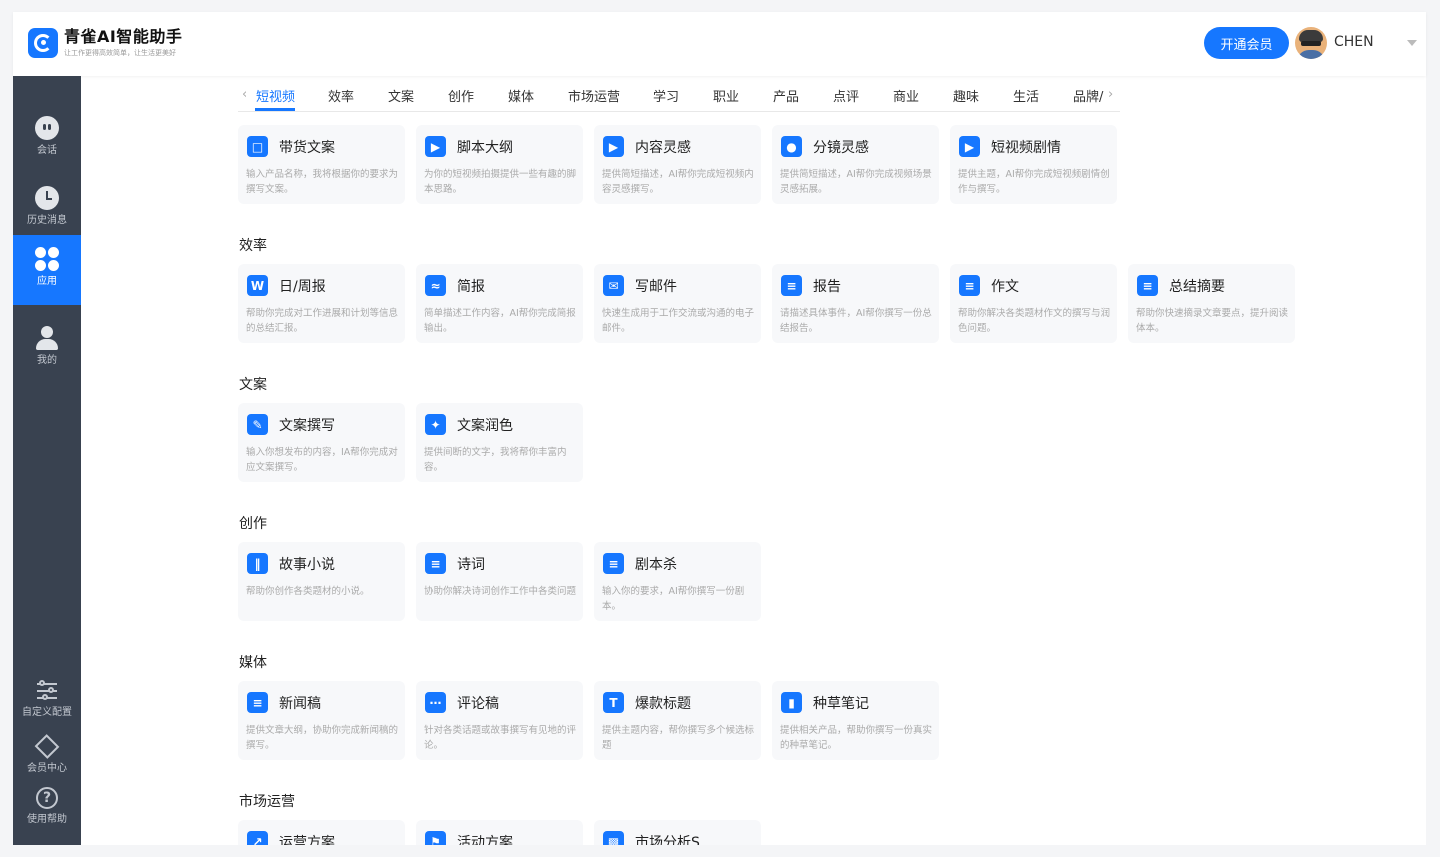 The image size is (1440, 857). What do you see at coordinates (499, 832) in the screenshot?
I see `app-card: ⚑ 活动方案` at bounding box center [499, 832].